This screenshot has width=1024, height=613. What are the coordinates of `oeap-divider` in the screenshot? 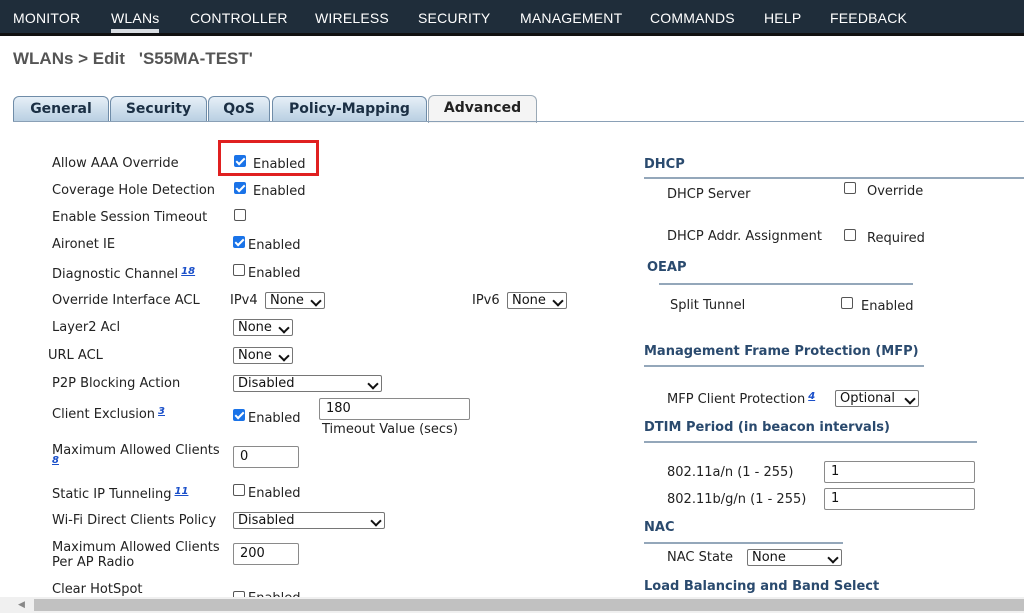 It's located at (786, 284).